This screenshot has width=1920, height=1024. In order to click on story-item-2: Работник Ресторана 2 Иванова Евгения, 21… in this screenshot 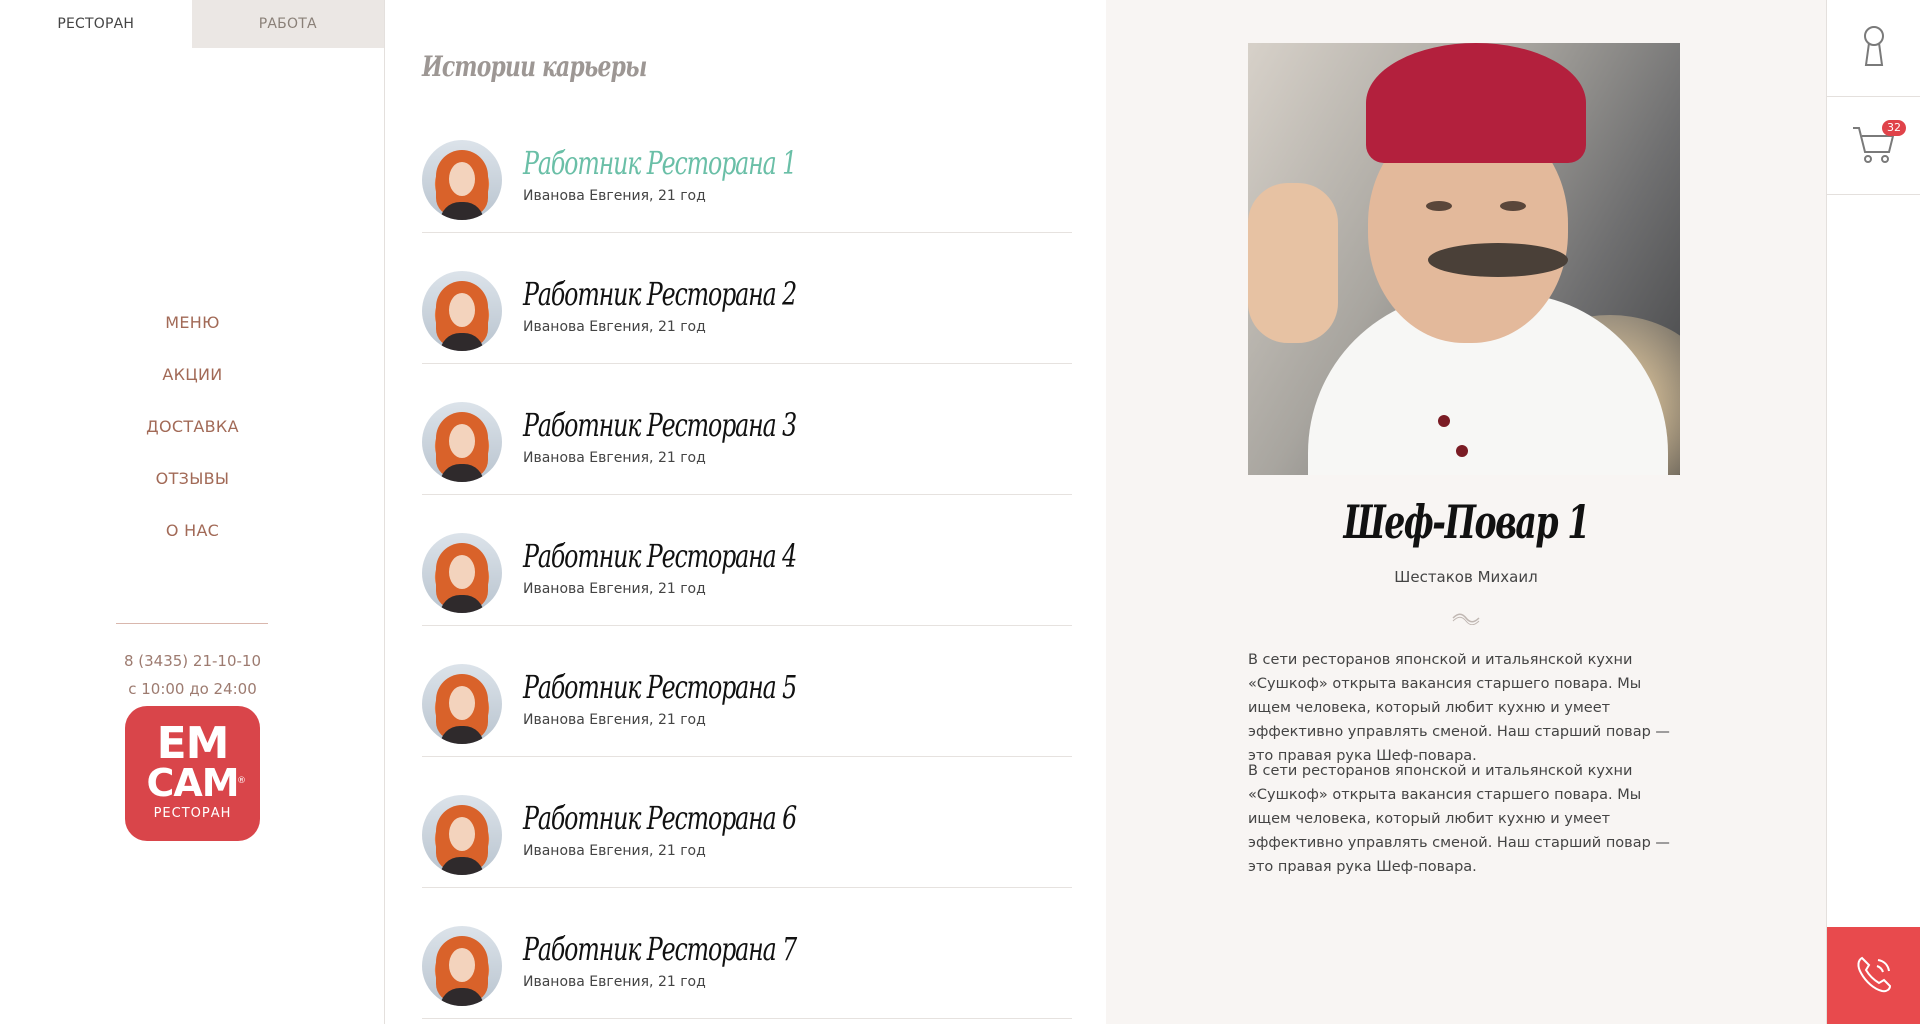, I will do `click(747, 298)`.